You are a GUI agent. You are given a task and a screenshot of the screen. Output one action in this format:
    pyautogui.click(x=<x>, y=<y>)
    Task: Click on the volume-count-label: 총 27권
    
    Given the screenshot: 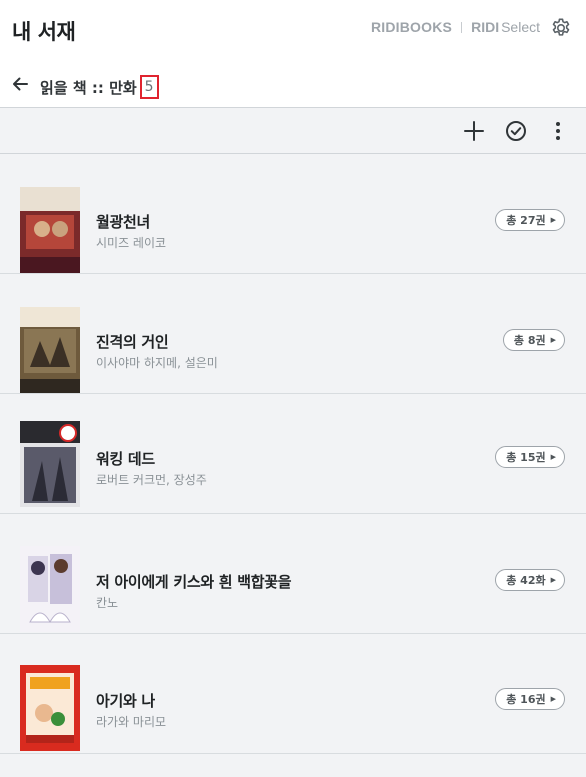 What is the action you would take?
    pyautogui.click(x=526, y=220)
    